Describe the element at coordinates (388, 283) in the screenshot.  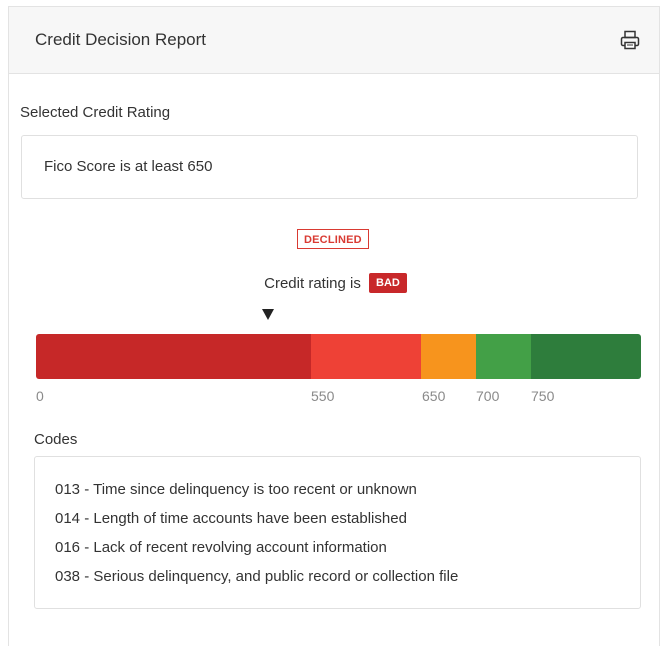
I see `credit-rating-badge: BAD` at that location.